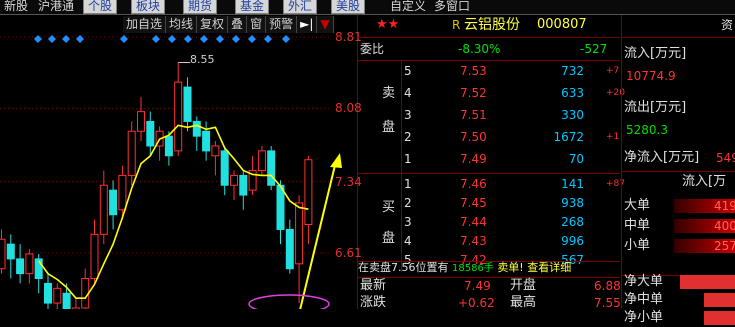  I want to click on ask-price: 7.50, so click(473, 137).